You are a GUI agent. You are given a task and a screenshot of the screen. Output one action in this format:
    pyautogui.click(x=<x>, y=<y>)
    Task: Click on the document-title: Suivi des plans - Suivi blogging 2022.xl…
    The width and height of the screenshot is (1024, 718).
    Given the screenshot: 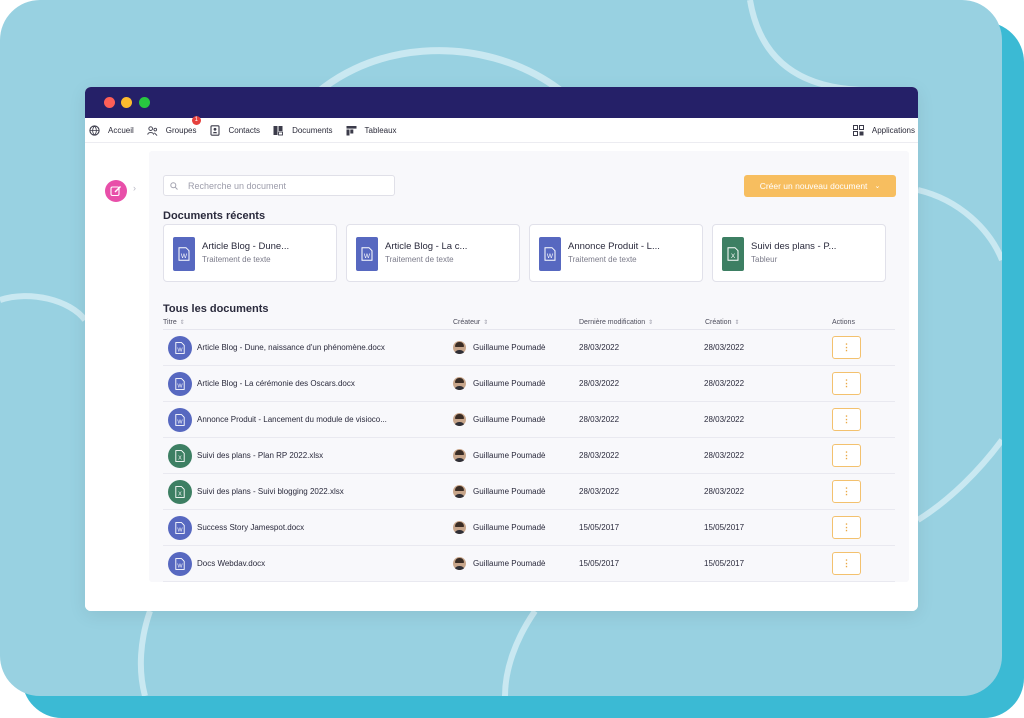 What is the action you would take?
    pyautogui.click(x=270, y=491)
    